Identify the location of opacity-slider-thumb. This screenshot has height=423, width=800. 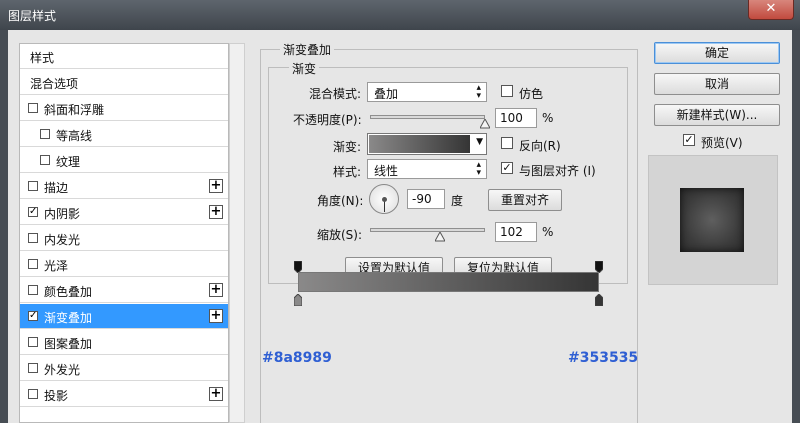
(485, 123).